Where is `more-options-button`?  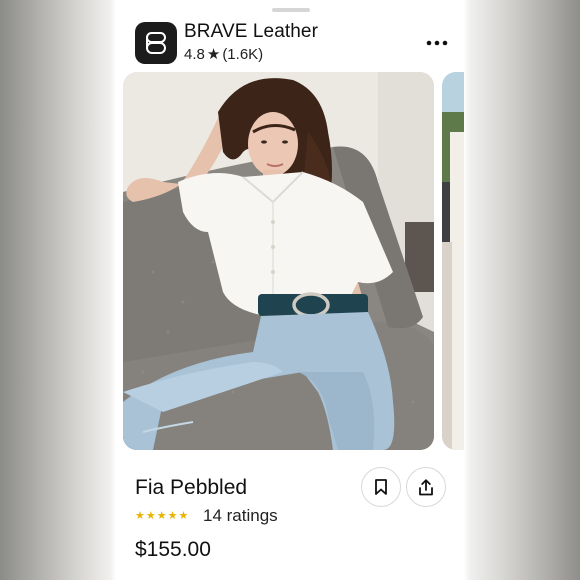 more-options-button is located at coordinates (437, 43).